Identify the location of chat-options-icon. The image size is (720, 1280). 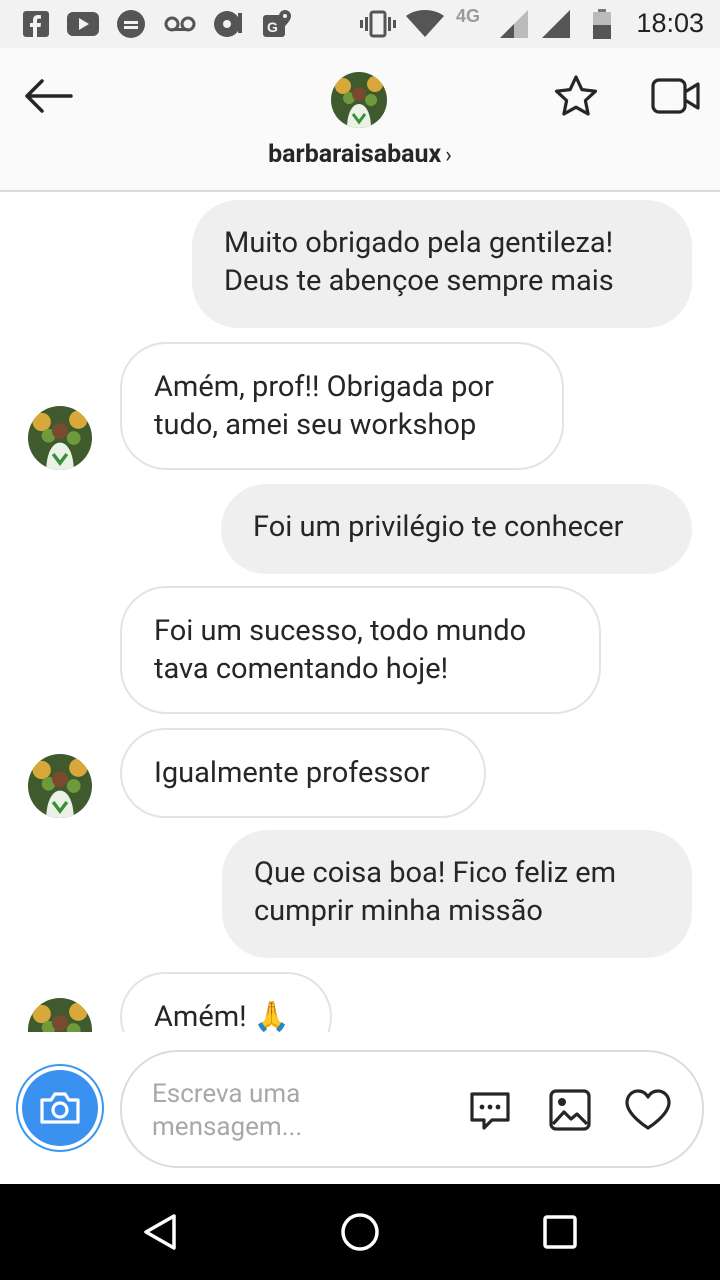
(490, 1111).